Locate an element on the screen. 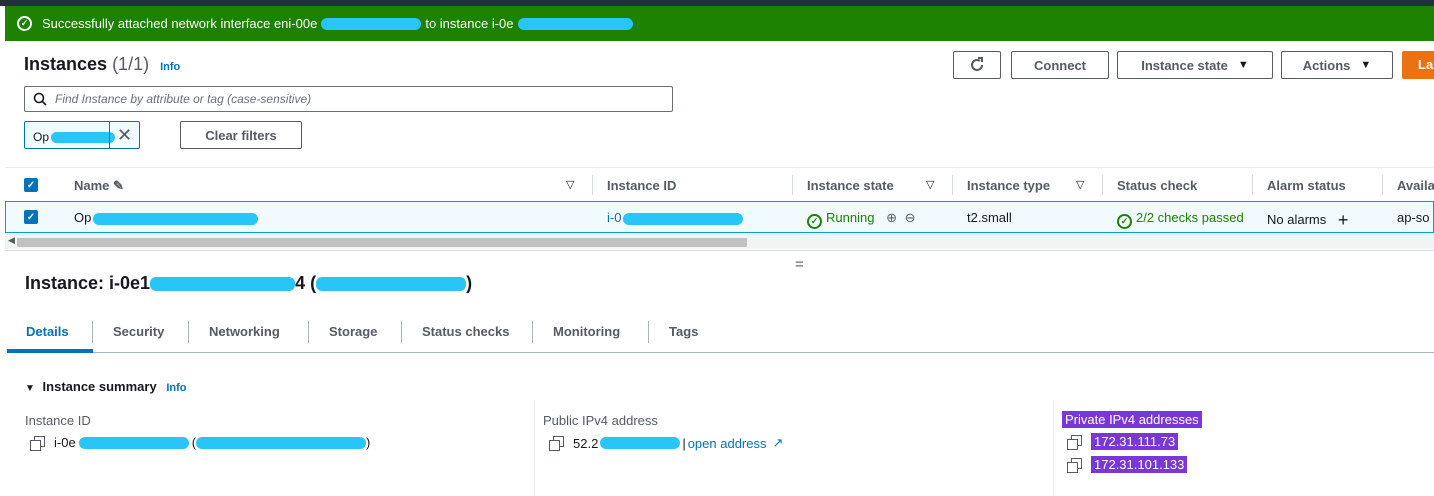 The height and width of the screenshot is (496, 1434). zoom-in-icon: ⊕ is located at coordinates (891, 217).